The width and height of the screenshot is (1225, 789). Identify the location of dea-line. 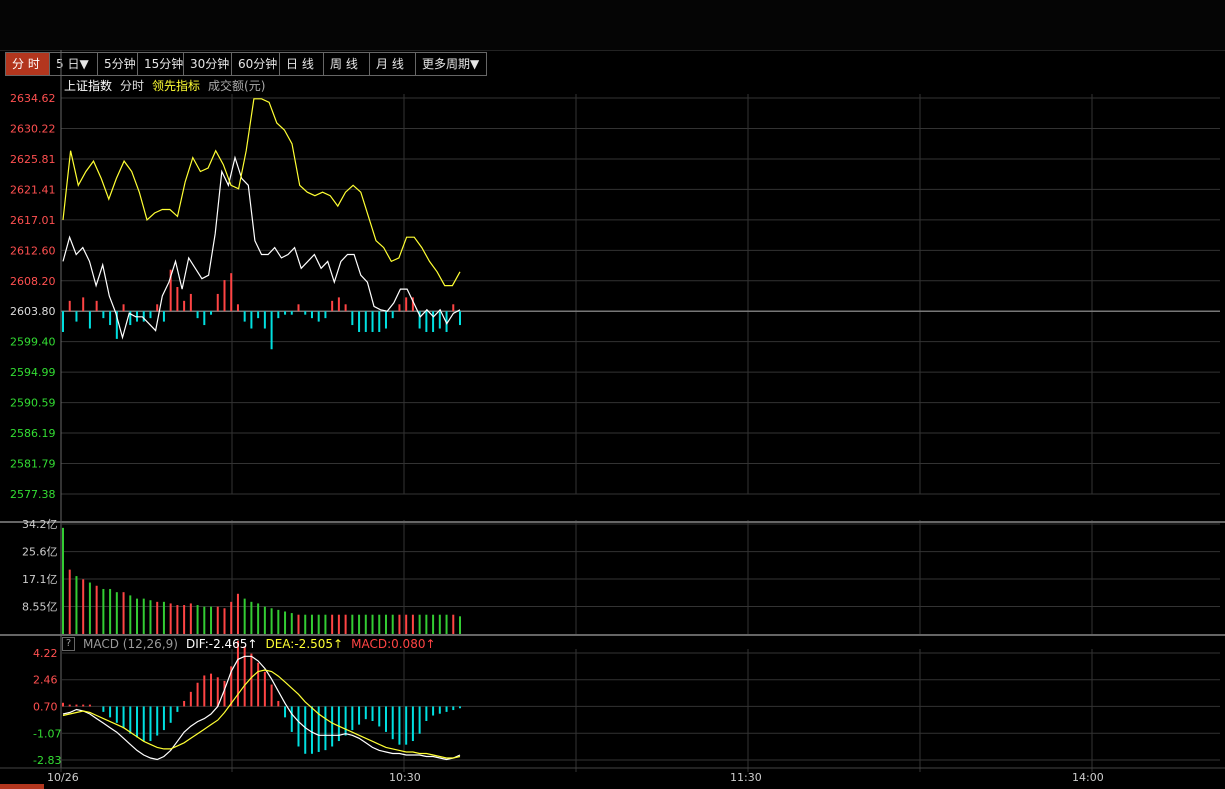
(261, 714).